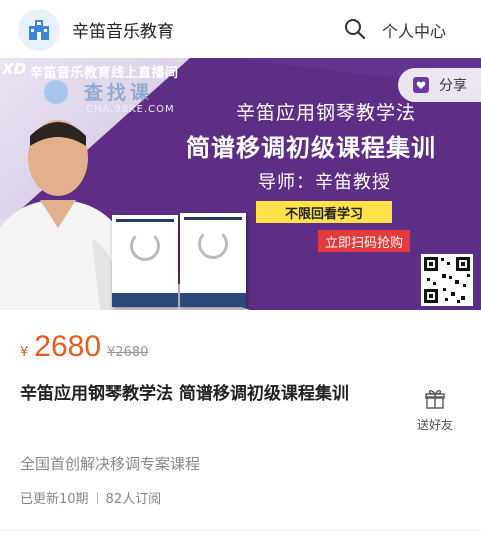 Image resolution: width=481 pixels, height=535 pixels. What do you see at coordinates (435, 399) in the screenshot?
I see `gift-icon` at bounding box center [435, 399].